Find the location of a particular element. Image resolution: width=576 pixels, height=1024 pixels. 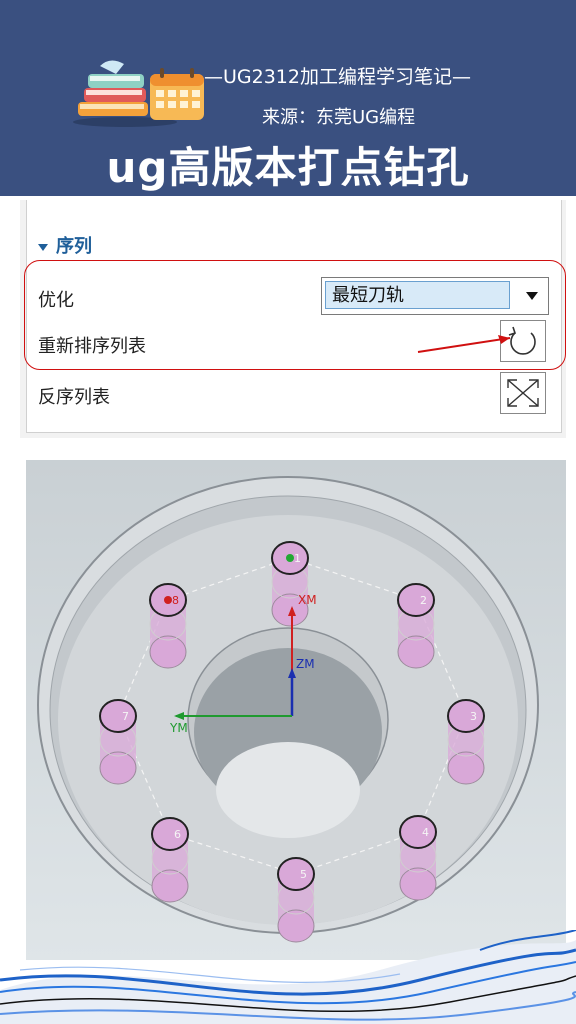

section-title: 序列 is located at coordinates (74, 246).